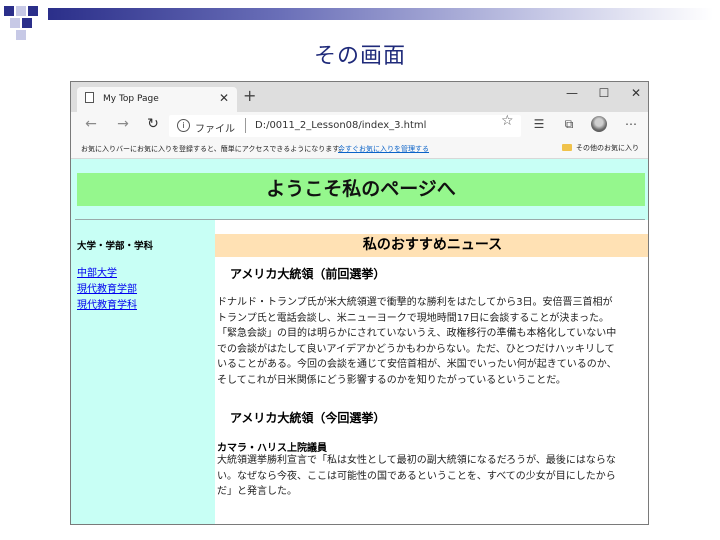  What do you see at coordinates (308, 418) in the screenshot?
I see `section-heading: アメリカ大統領（今回選挙）` at bounding box center [308, 418].